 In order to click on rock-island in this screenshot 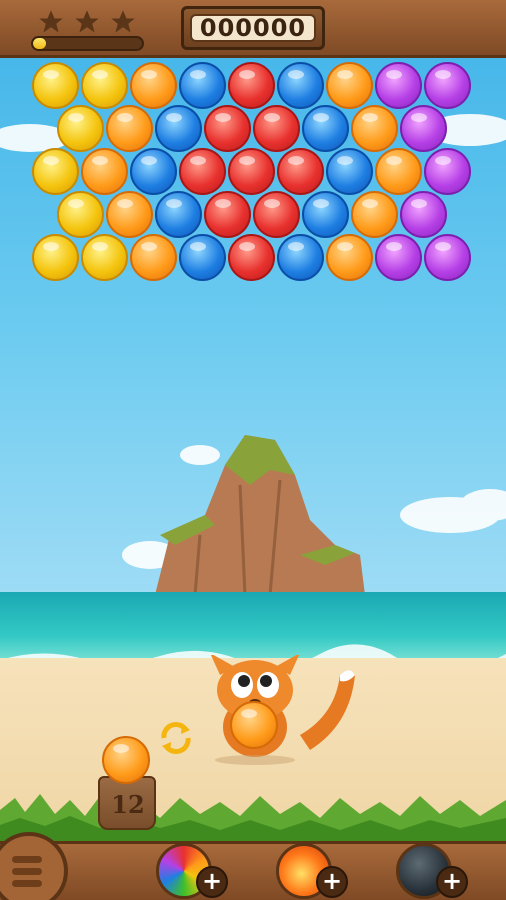, I will do `click(260, 515)`.